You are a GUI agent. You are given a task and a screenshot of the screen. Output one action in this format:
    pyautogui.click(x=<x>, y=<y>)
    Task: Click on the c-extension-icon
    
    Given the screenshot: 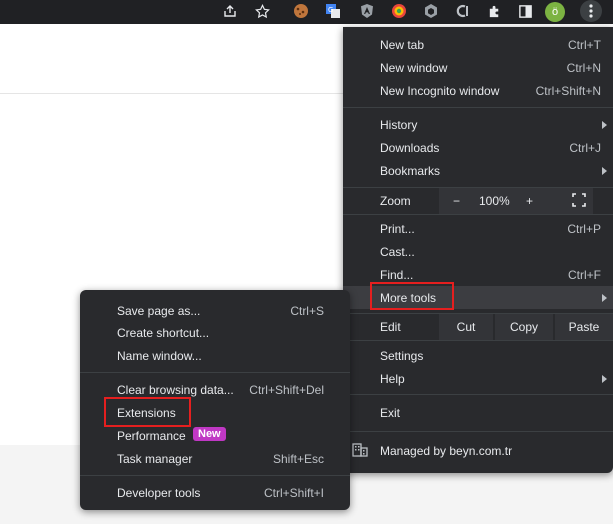 What is the action you would take?
    pyautogui.click(x=462, y=11)
    